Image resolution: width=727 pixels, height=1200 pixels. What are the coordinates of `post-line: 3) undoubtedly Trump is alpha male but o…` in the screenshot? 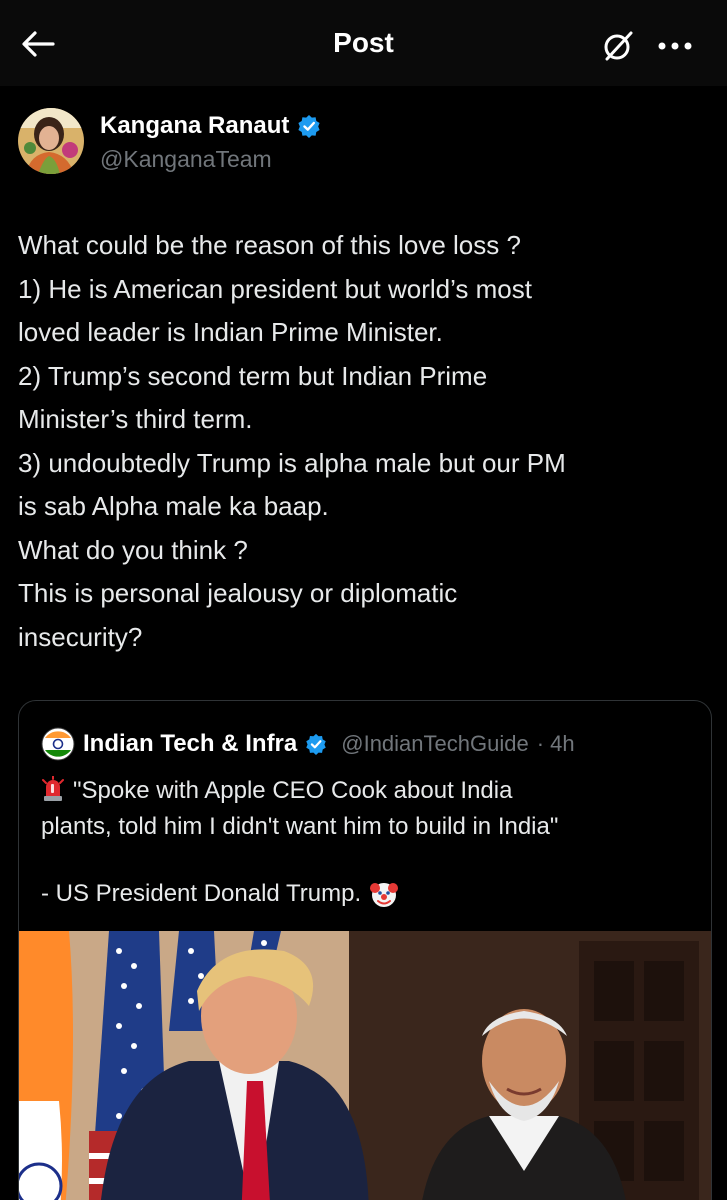 It's located at (292, 462).